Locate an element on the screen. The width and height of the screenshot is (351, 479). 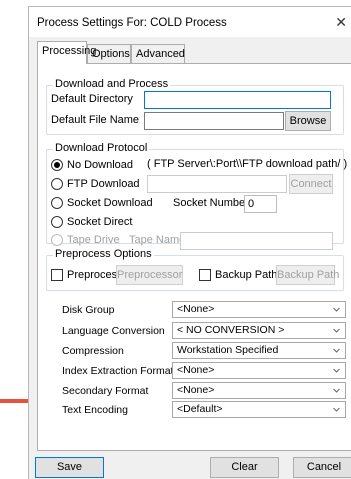
ftp-download-radio: FTP Download is located at coordinates (95, 184).